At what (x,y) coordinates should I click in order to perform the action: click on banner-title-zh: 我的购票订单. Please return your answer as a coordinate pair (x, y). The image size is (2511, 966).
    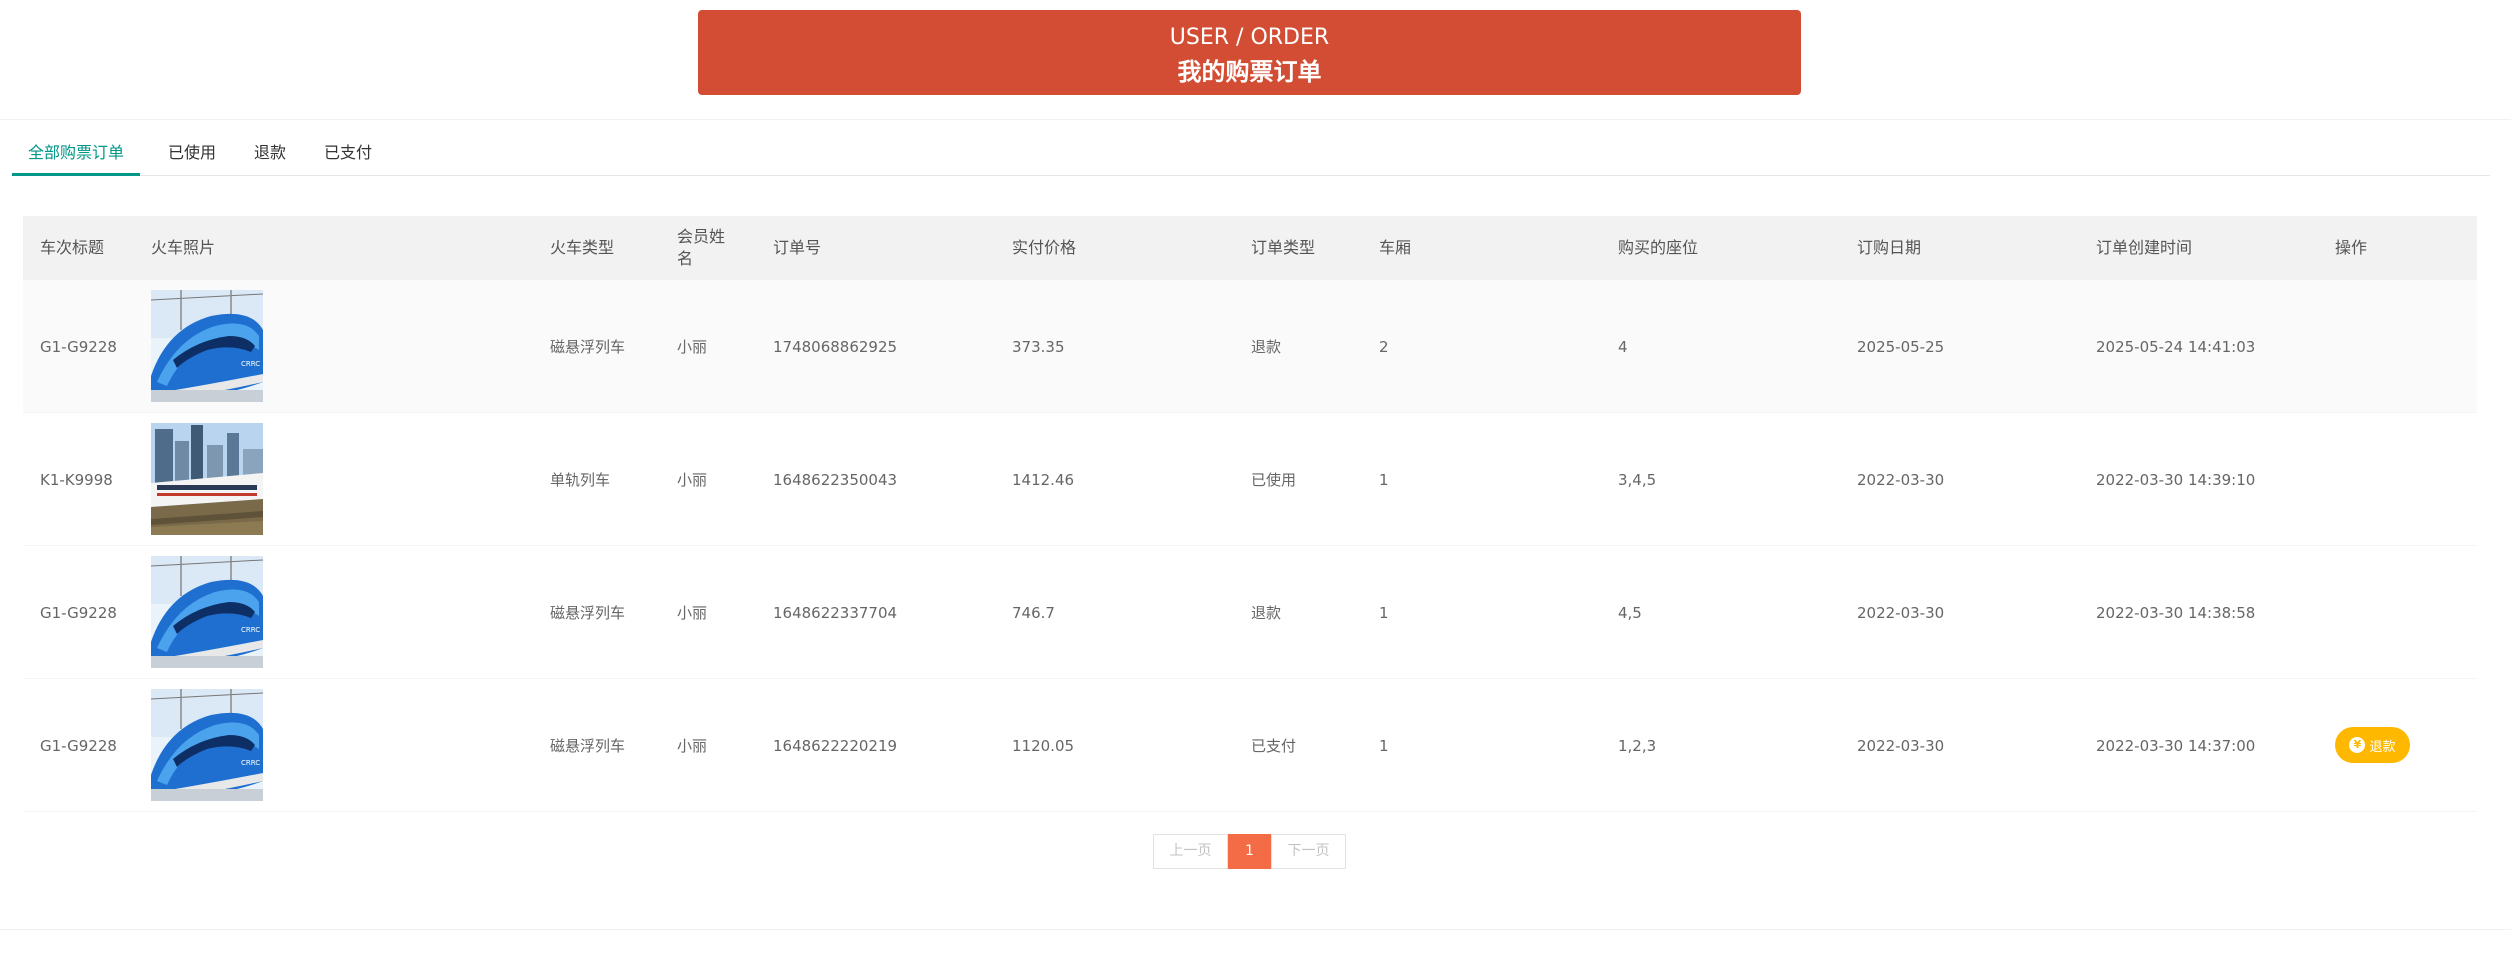
    Looking at the image, I should click on (1249, 72).